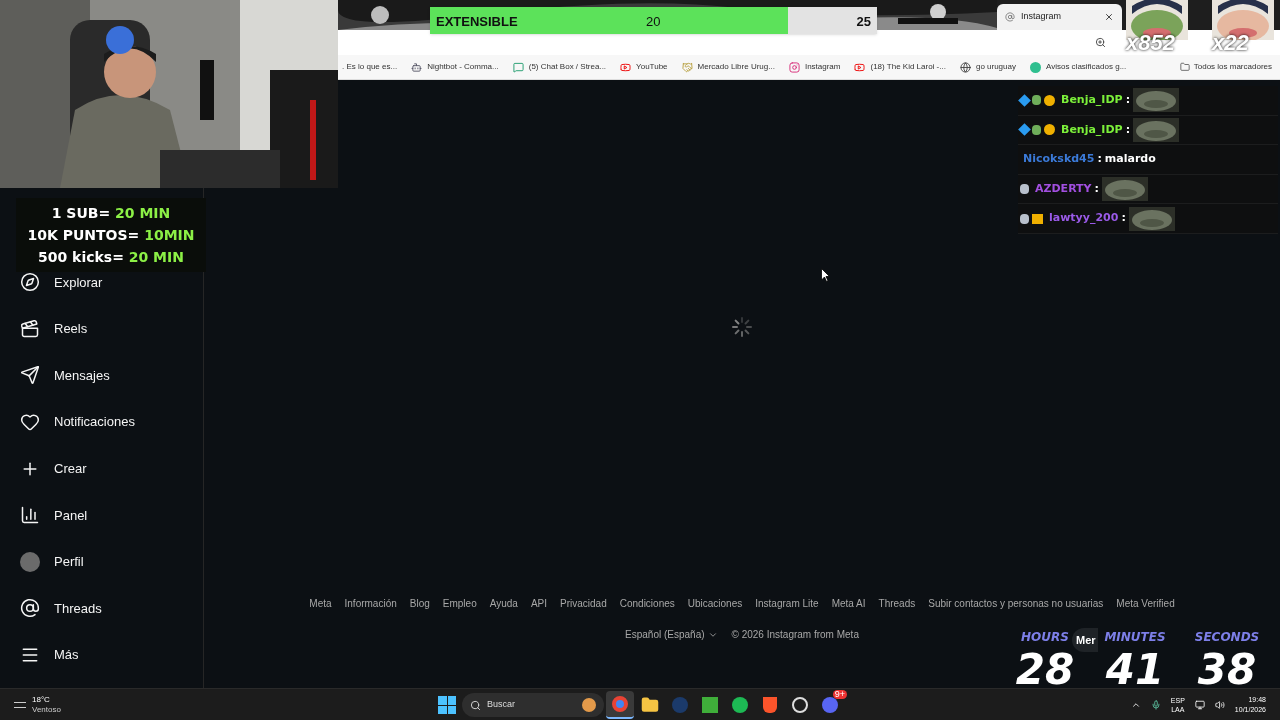 The image size is (1280, 720). I want to click on planet-icon, so click(589, 705).